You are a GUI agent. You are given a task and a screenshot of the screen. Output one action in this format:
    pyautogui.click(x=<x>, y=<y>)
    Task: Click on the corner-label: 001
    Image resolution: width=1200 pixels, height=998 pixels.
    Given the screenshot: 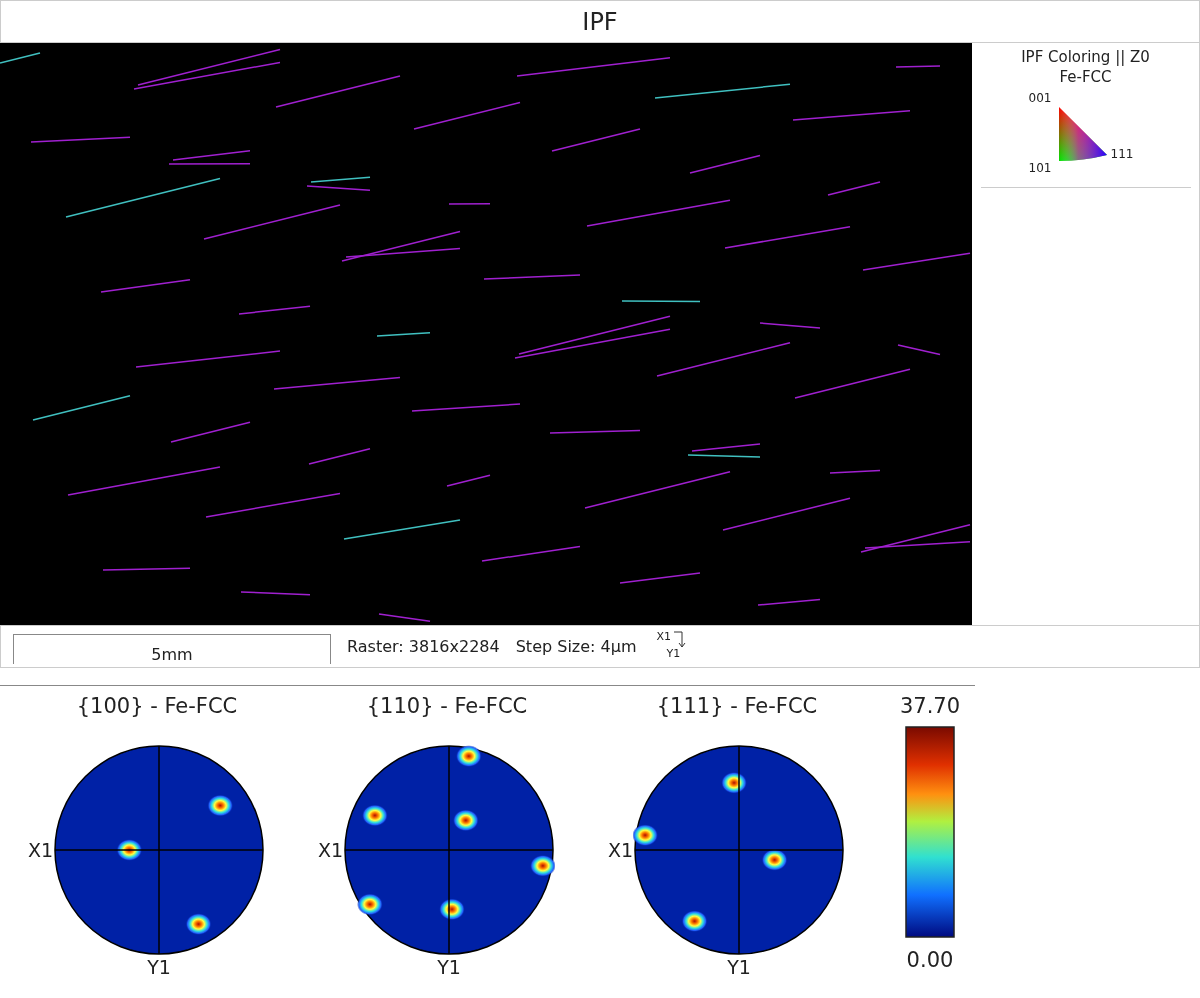 What is the action you would take?
    pyautogui.click(x=1040, y=98)
    